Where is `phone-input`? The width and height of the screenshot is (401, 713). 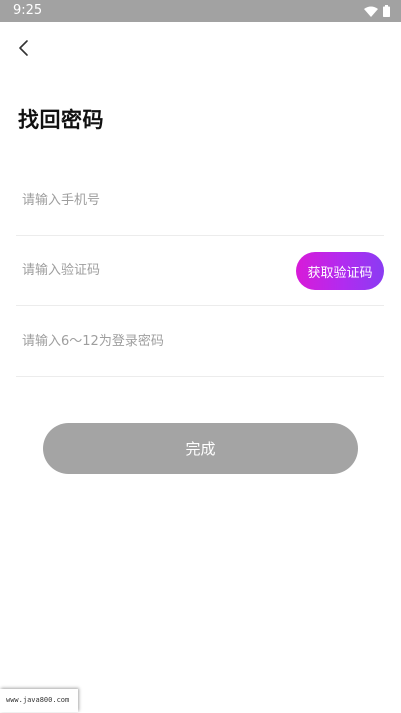
phone-input is located at coordinates (147, 200).